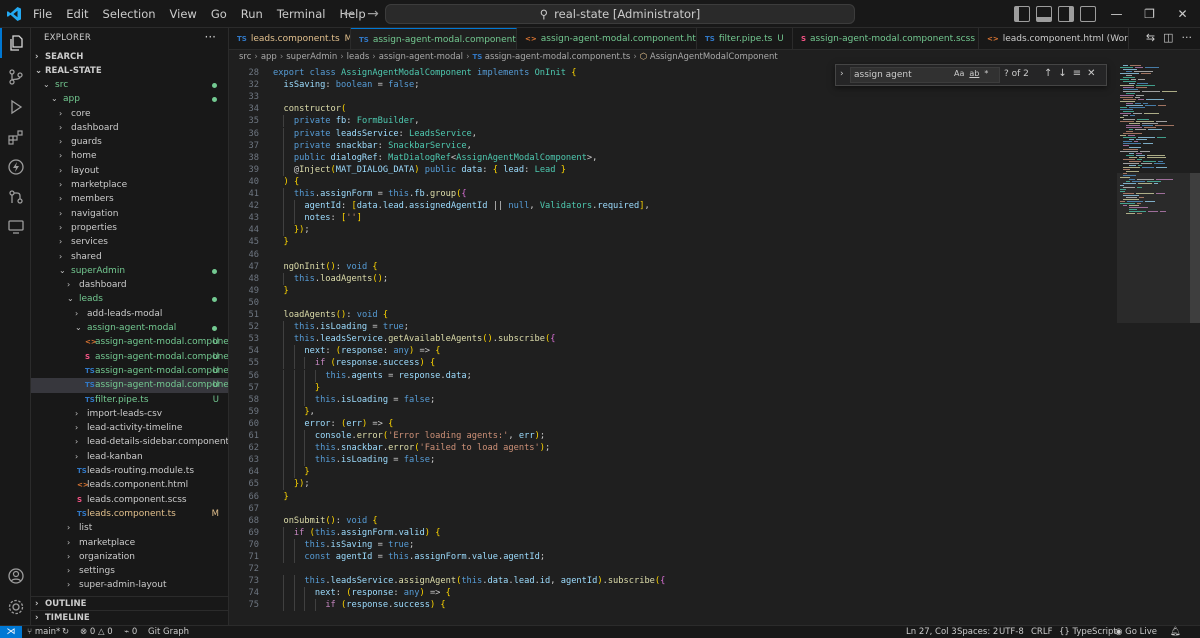 Image resolution: width=1200 pixels, height=638 pixels. Describe the element at coordinates (129, 617) in the screenshot. I see `timeline-section: › TIMELINE` at that location.